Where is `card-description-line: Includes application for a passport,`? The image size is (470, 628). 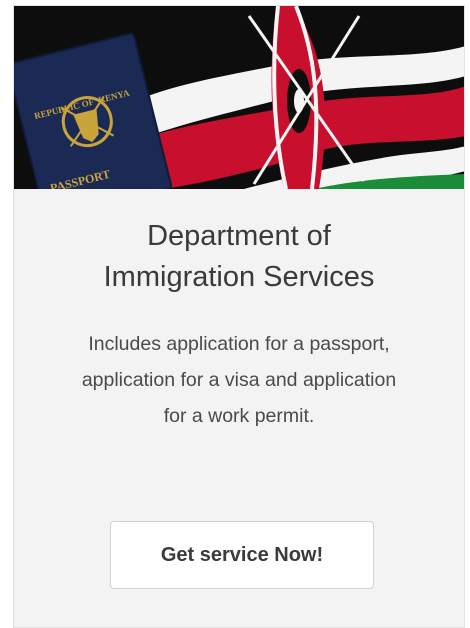 card-description-line: Includes application for a passport, is located at coordinates (239, 344).